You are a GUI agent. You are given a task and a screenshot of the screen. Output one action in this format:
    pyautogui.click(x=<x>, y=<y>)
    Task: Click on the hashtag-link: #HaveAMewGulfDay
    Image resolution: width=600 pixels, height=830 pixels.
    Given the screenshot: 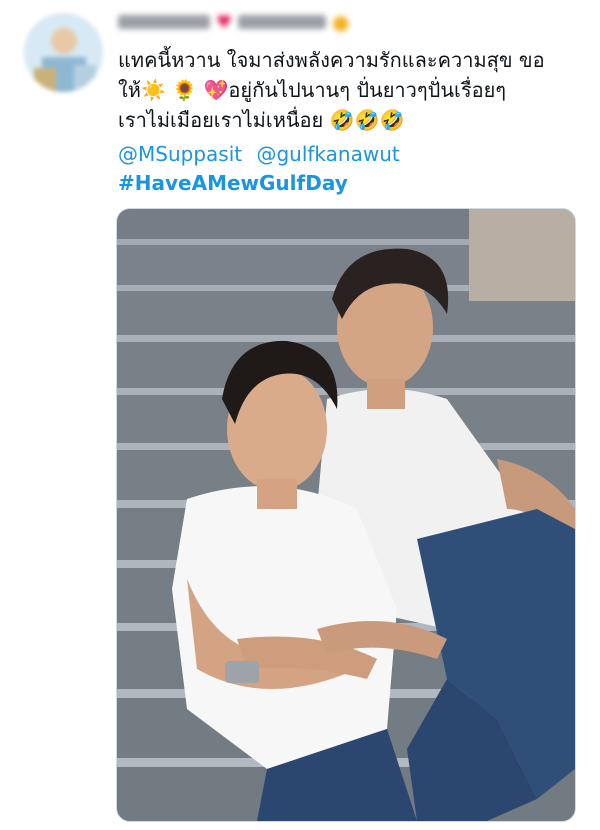 What is the action you would take?
    pyautogui.click(x=233, y=183)
    